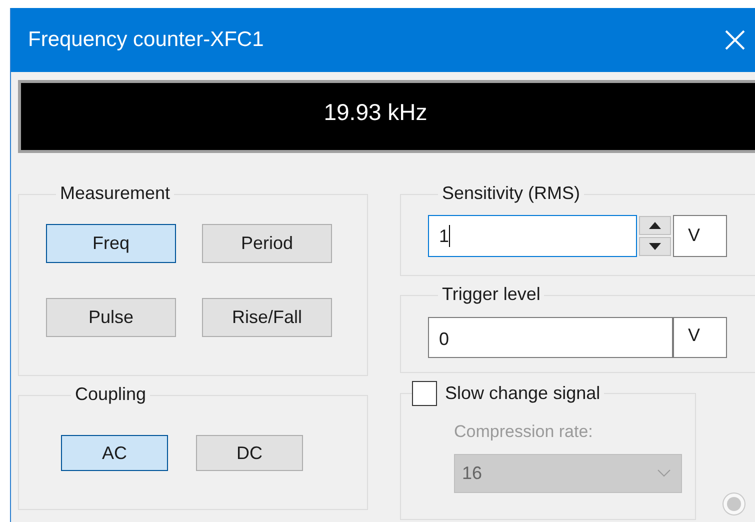 The width and height of the screenshot is (755, 522). I want to click on sensitivity-field: 1, so click(532, 236).